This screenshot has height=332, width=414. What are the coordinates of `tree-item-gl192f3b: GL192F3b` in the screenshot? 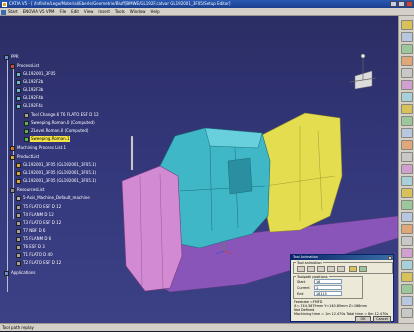 It's located at (30, 90).